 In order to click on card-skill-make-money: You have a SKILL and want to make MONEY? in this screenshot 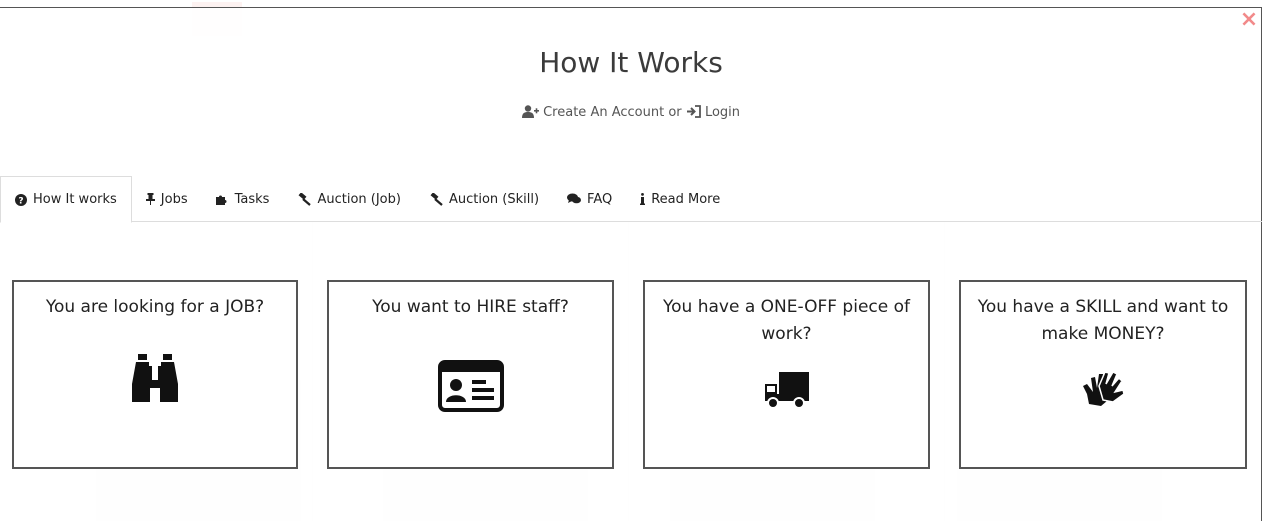, I will do `click(1103, 374)`.